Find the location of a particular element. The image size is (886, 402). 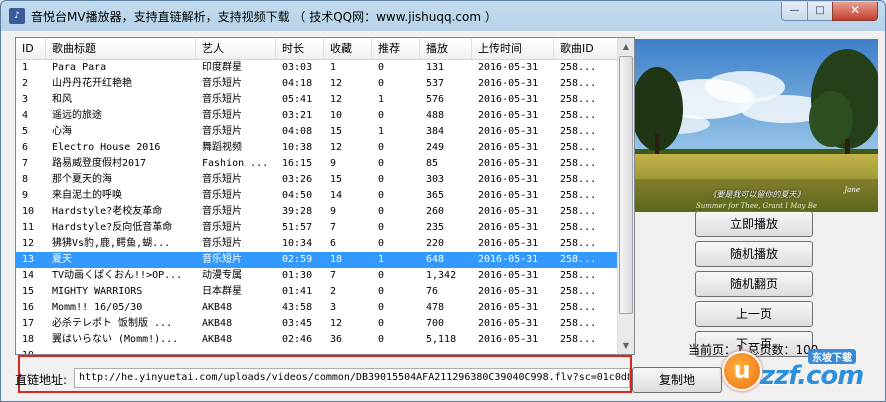

copy-link-button: 复制地 is located at coordinates (677, 380).